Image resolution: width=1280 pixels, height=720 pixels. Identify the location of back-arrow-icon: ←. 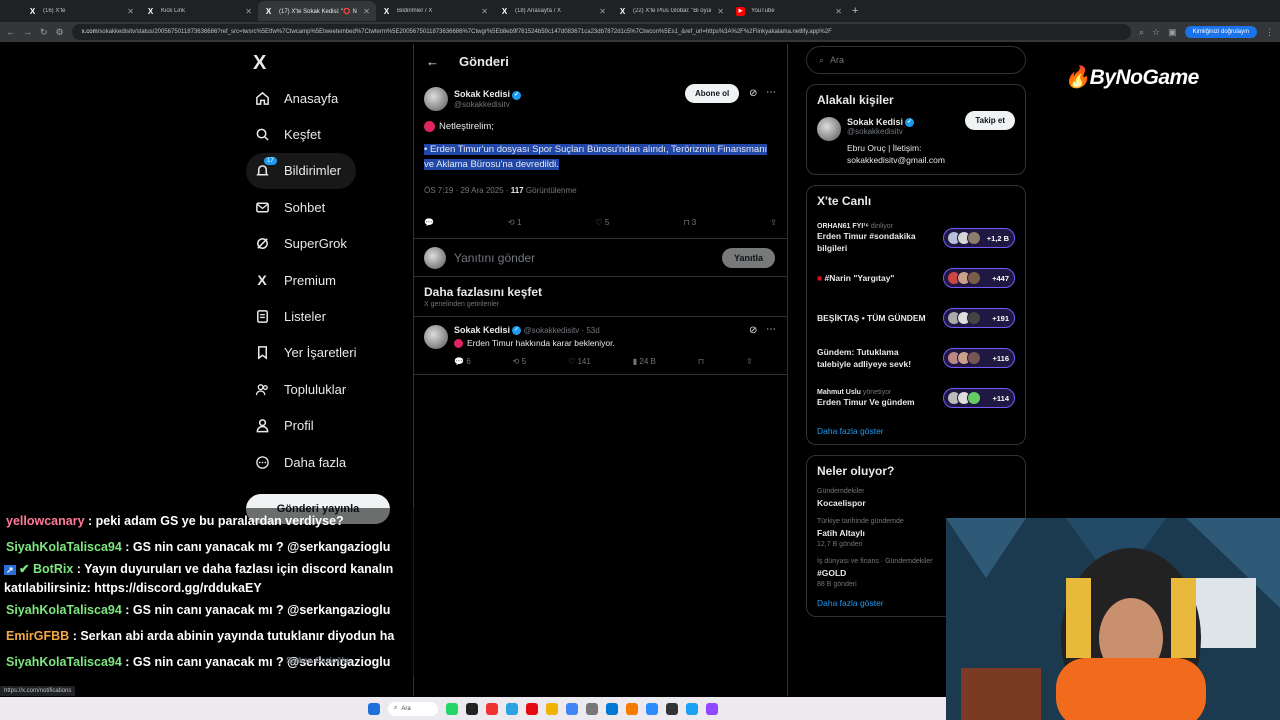
(432, 61).